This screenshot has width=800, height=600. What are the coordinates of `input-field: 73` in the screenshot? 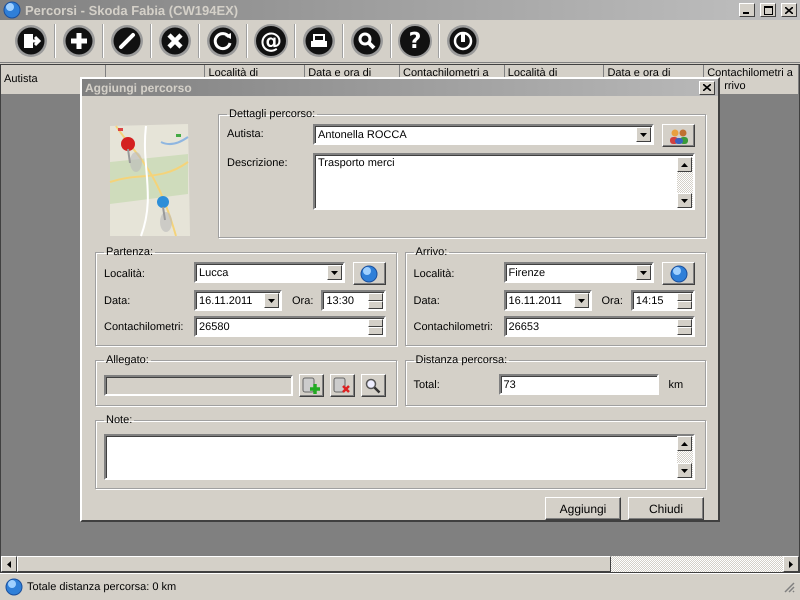 It's located at (578, 384).